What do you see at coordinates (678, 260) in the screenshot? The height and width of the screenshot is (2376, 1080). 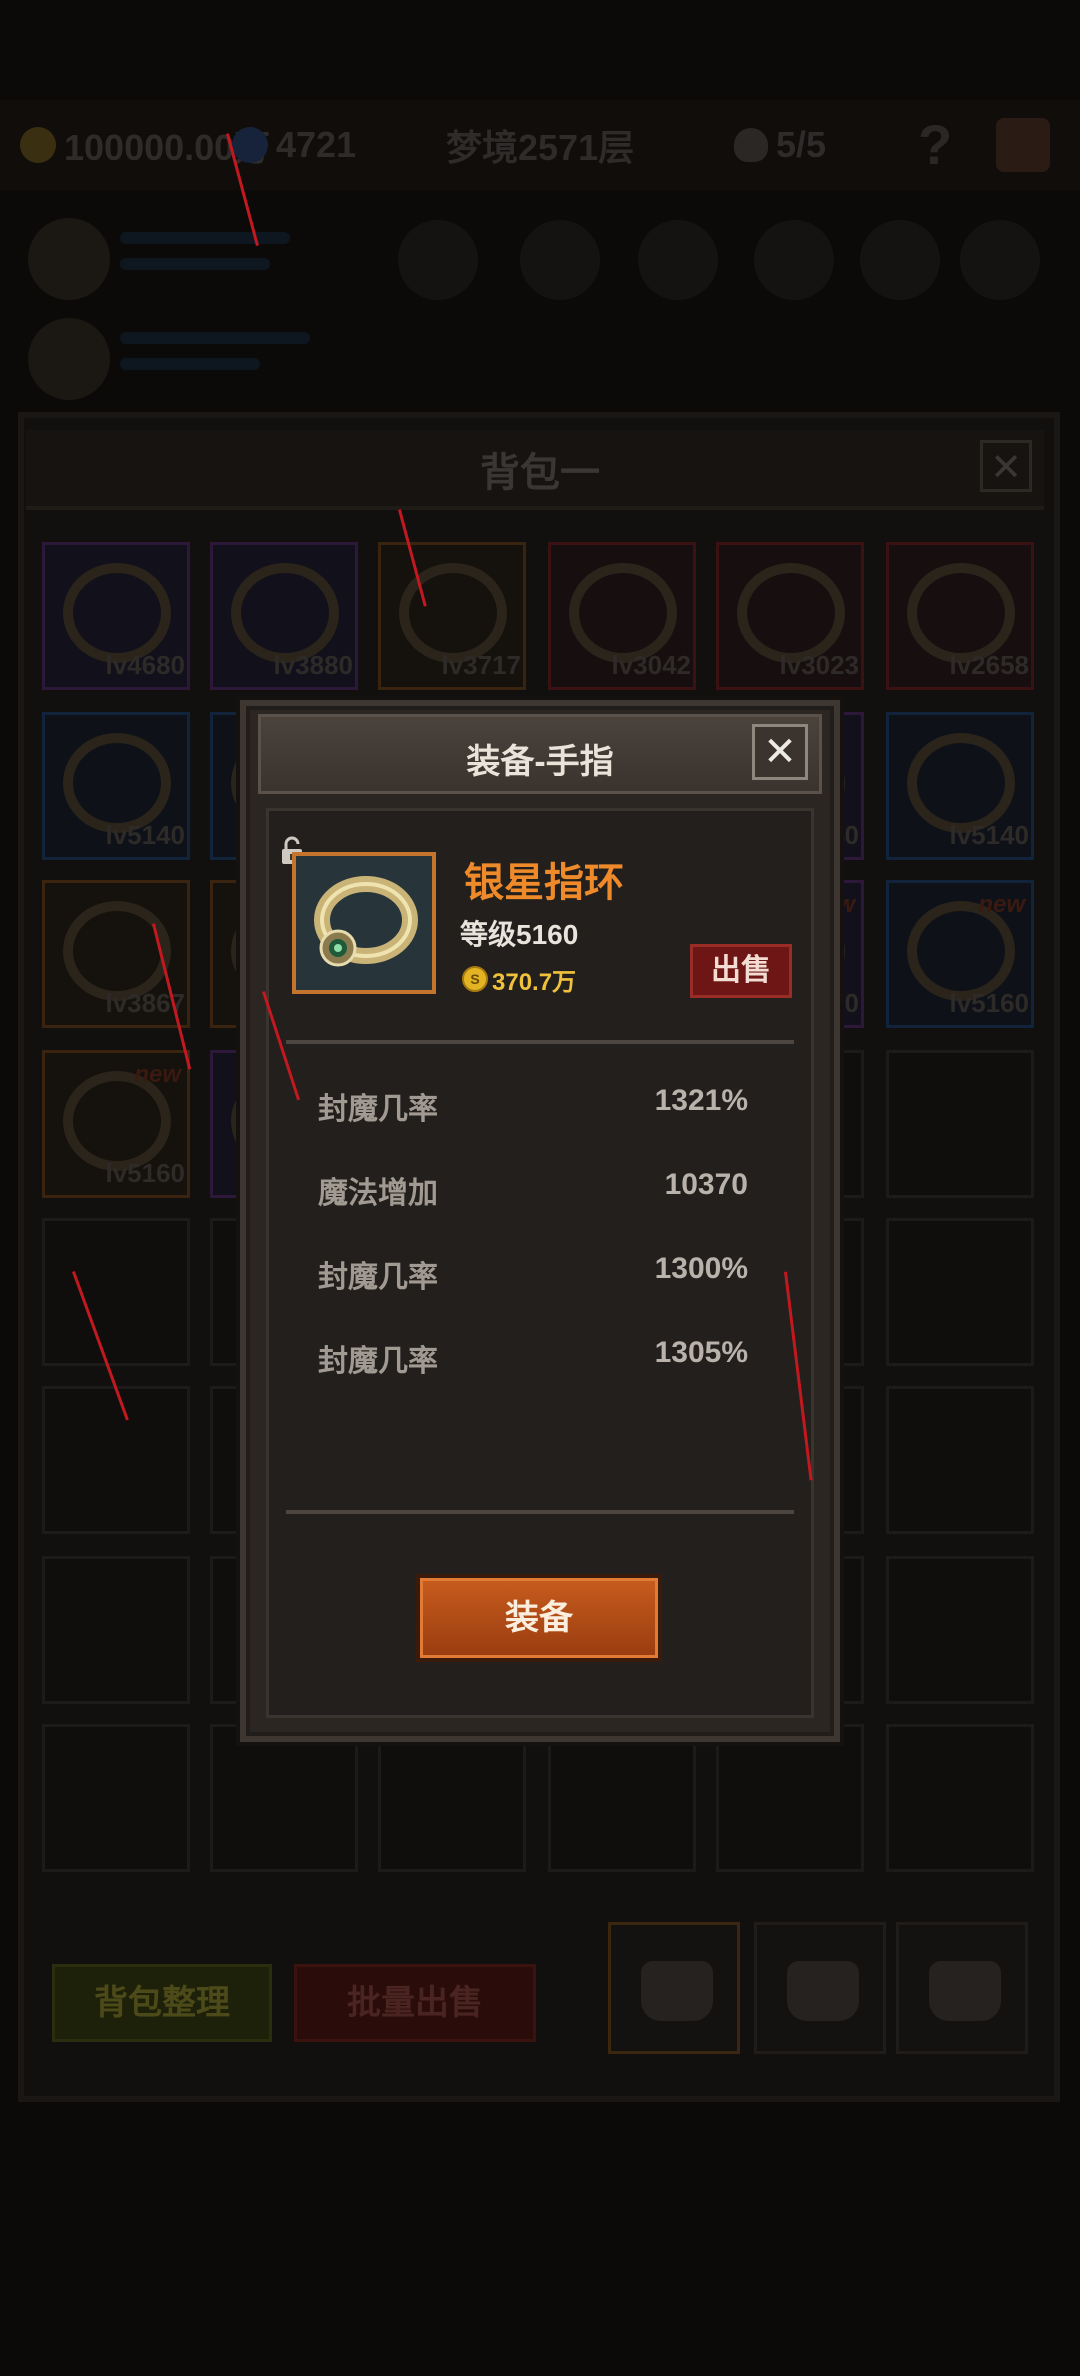 I see `equip-slot-armor-icon` at bounding box center [678, 260].